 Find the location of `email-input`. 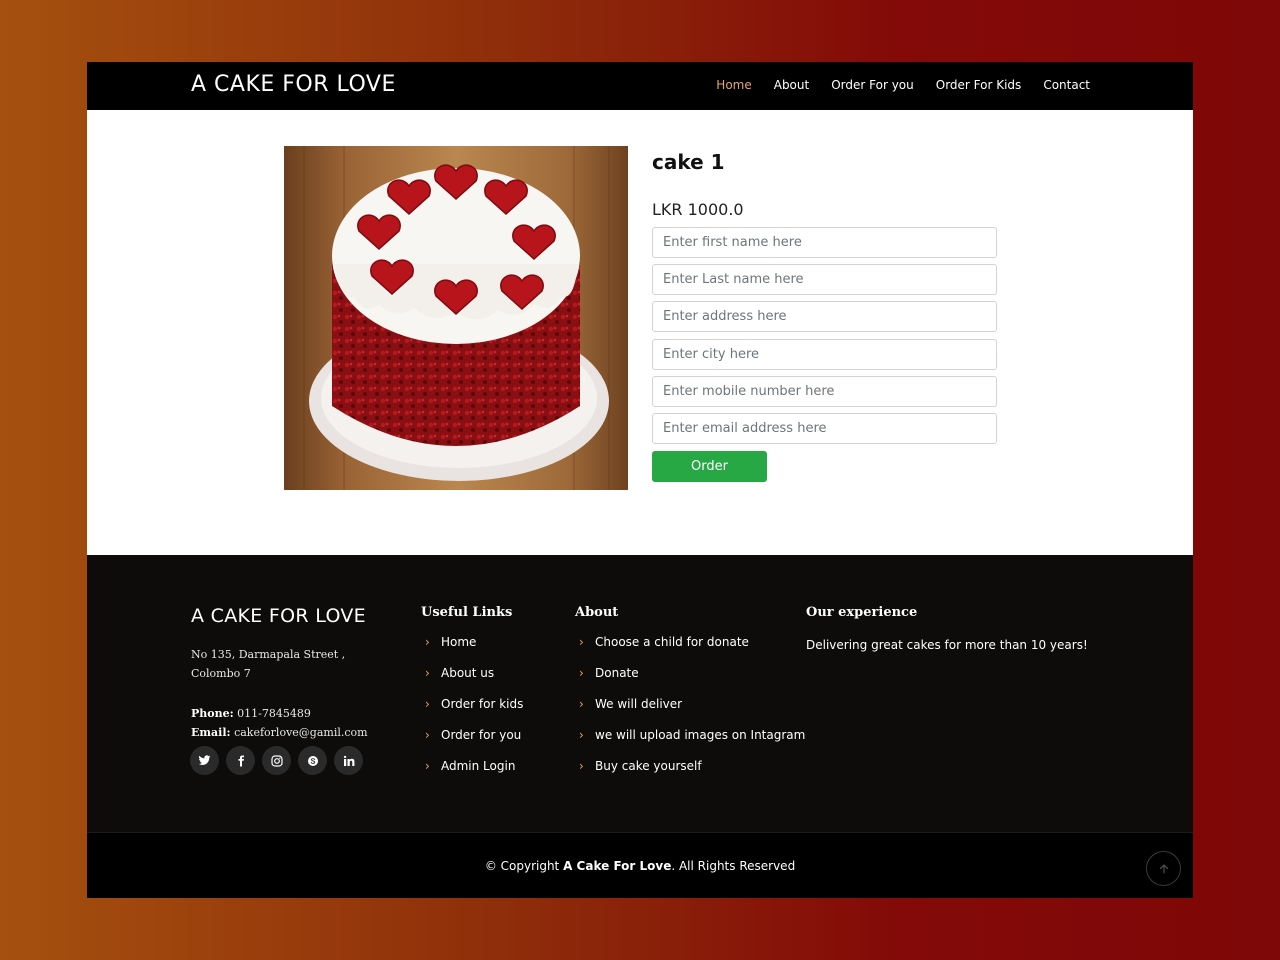

email-input is located at coordinates (824, 428).